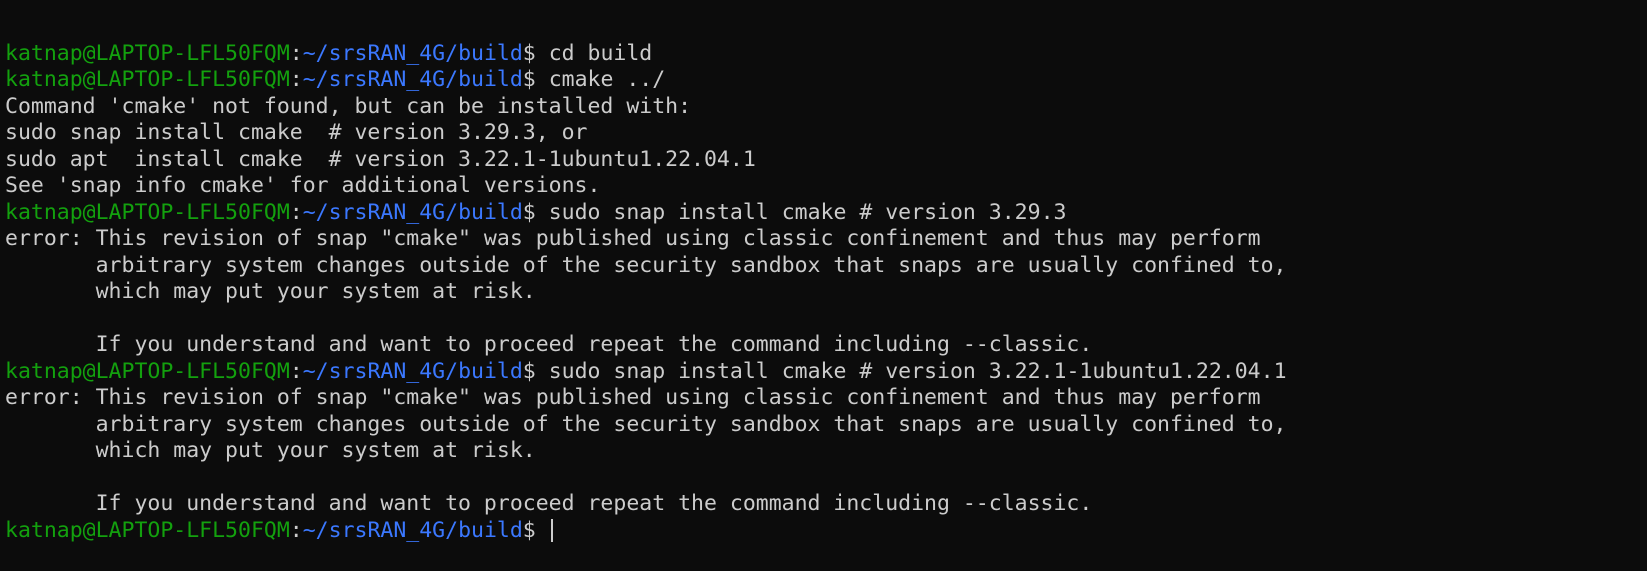 The height and width of the screenshot is (571, 1647). I want to click on command-text: cmake ../, so click(600, 79).